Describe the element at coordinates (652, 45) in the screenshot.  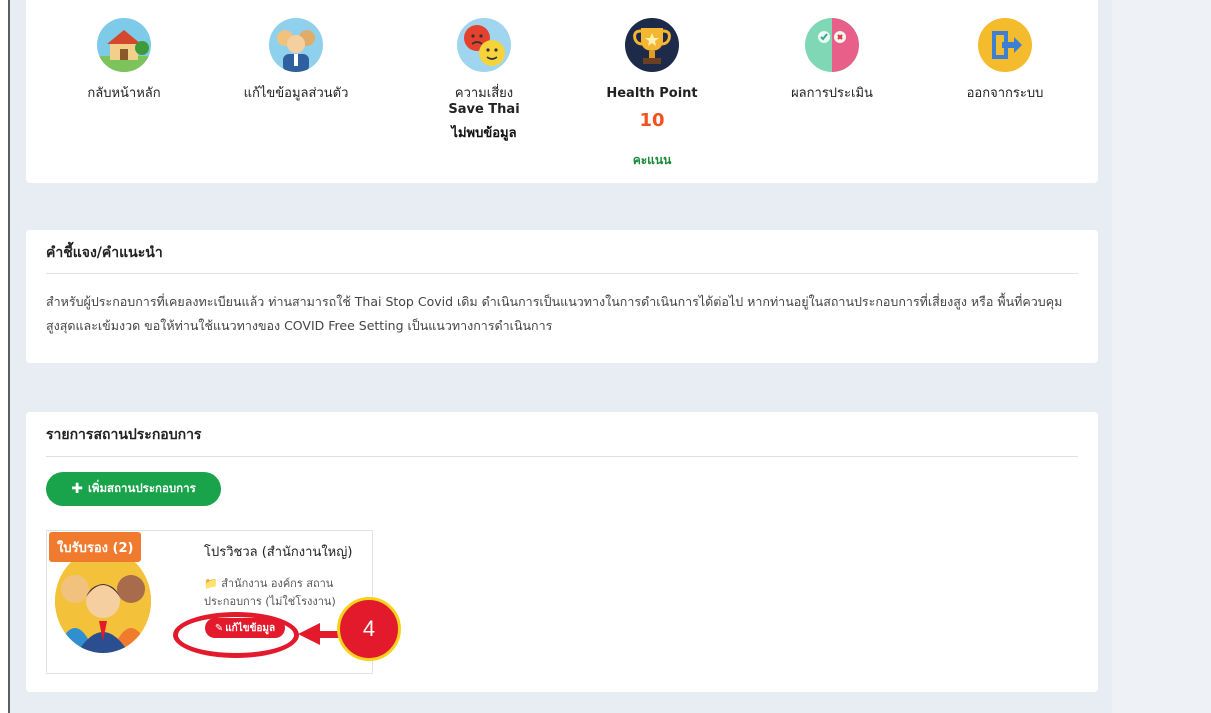
I see `trophy-icon` at that location.